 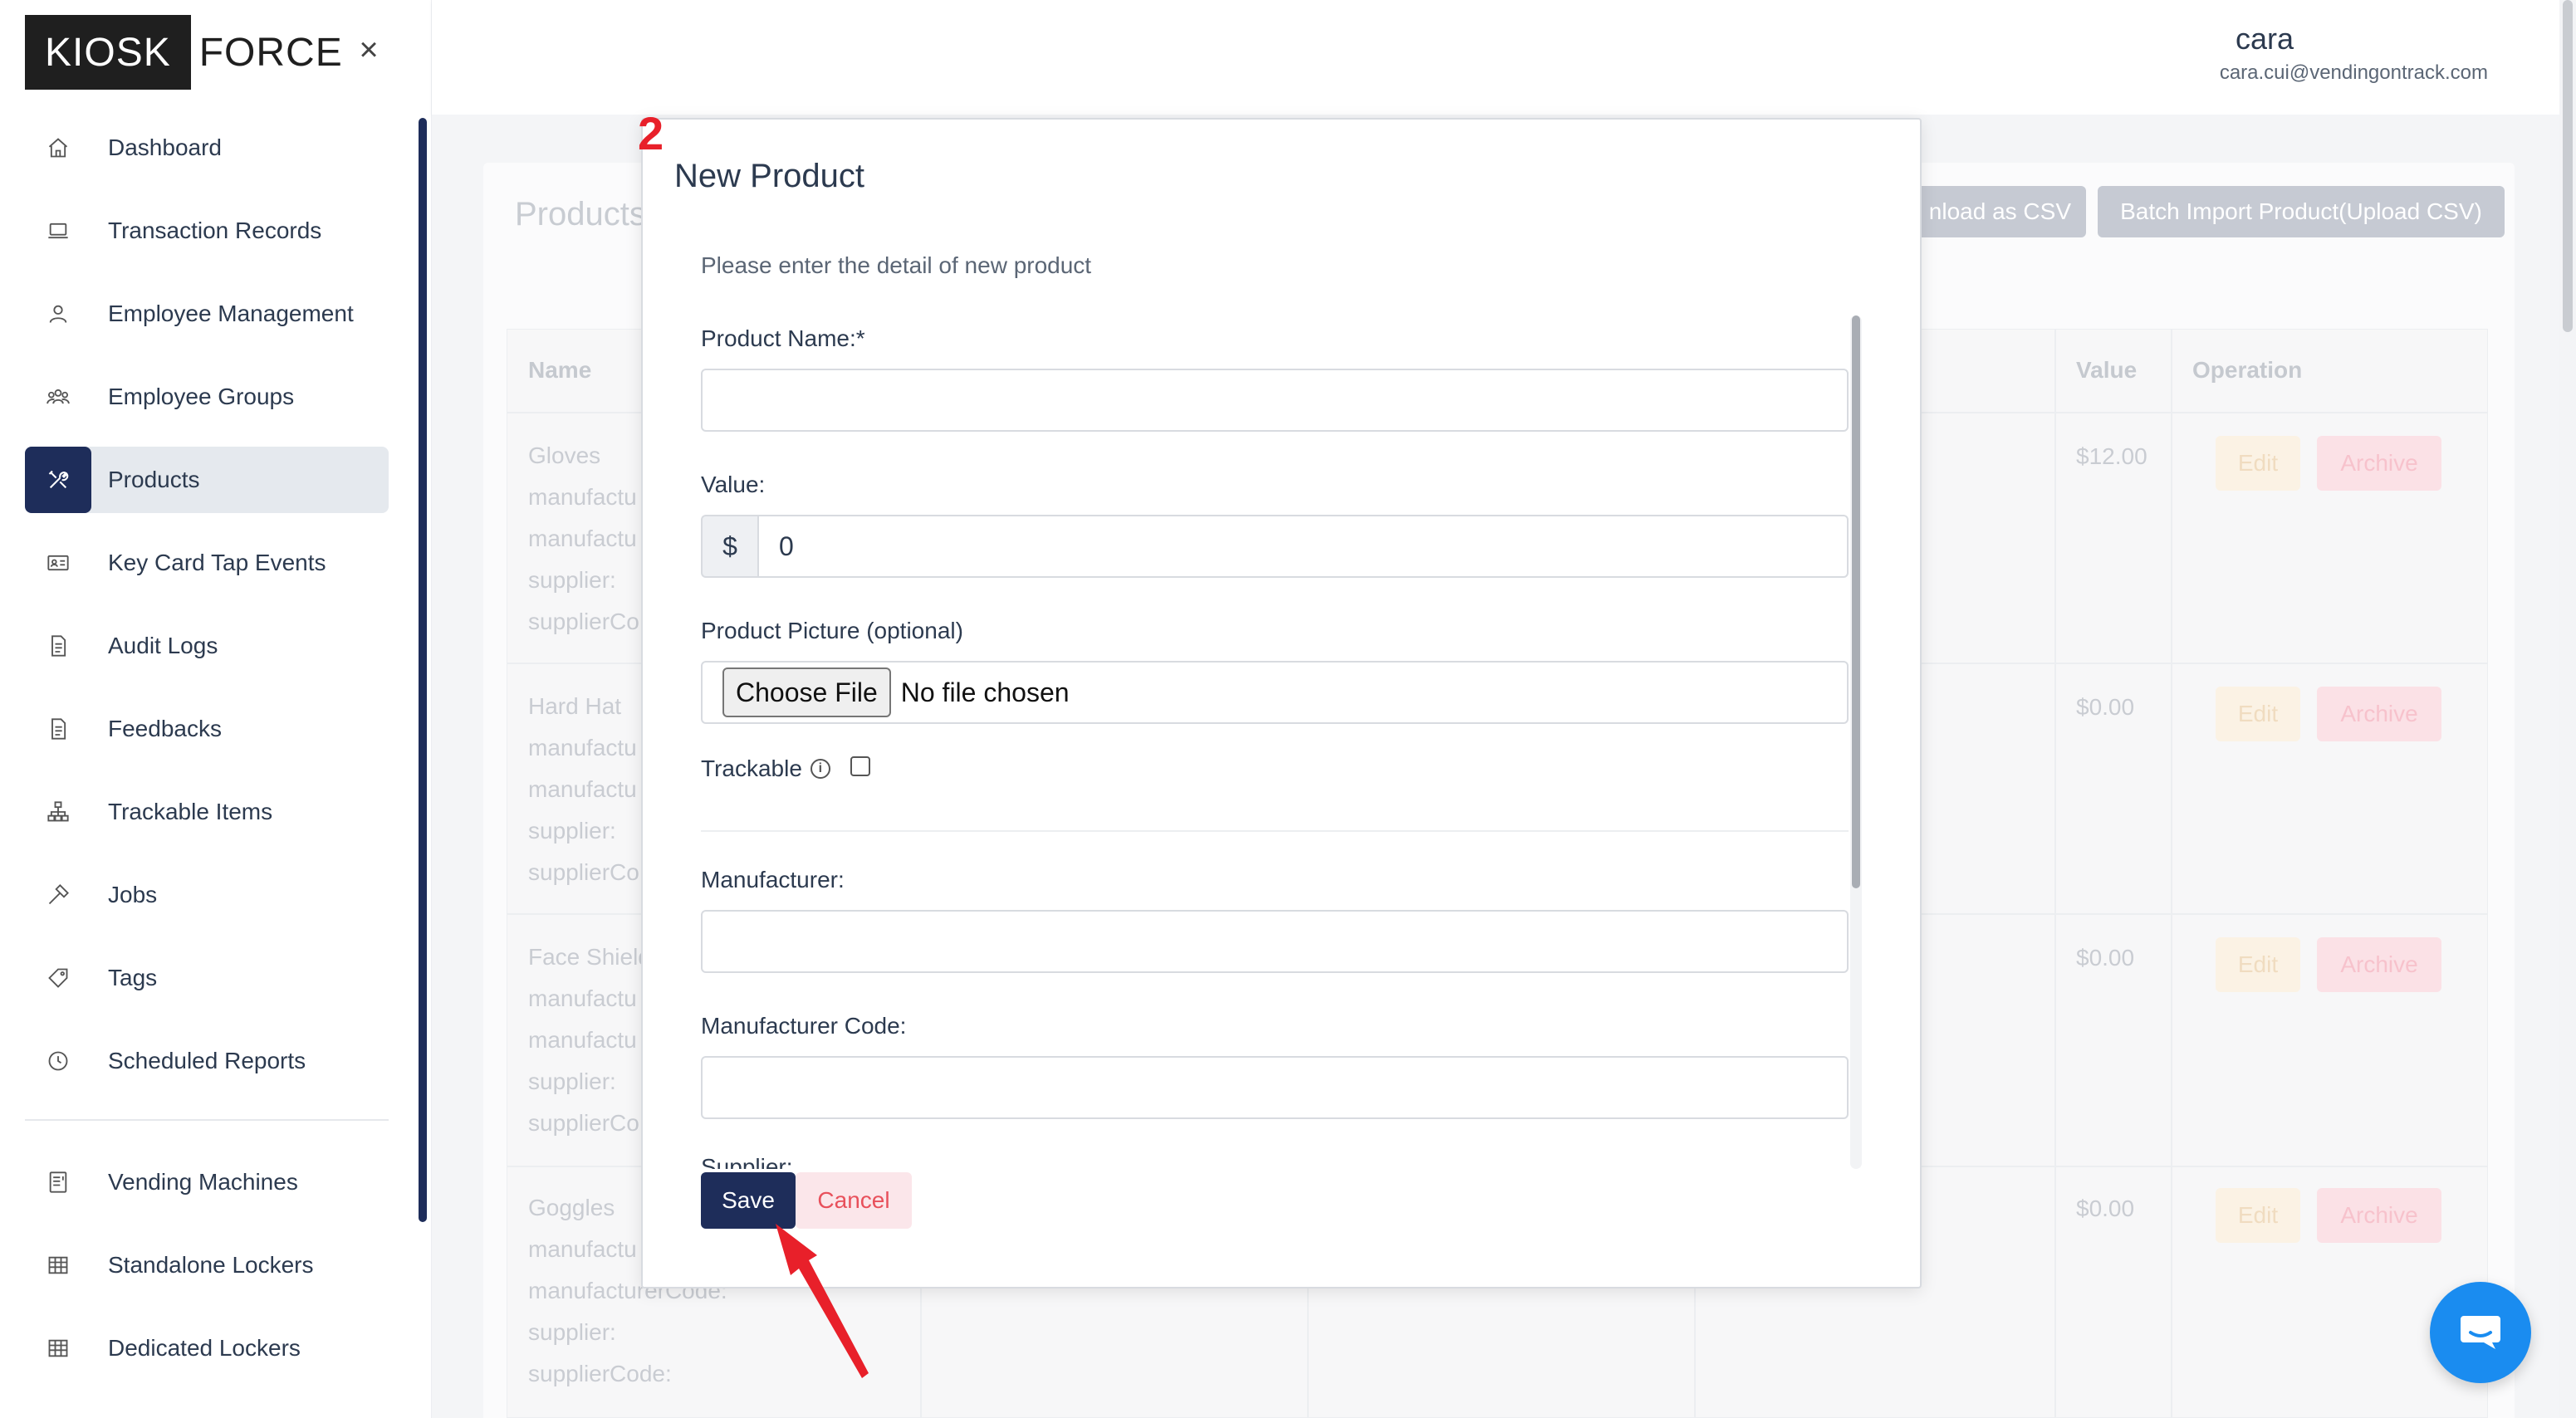 What do you see at coordinates (58, 314) in the screenshot?
I see `user-icon` at bounding box center [58, 314].